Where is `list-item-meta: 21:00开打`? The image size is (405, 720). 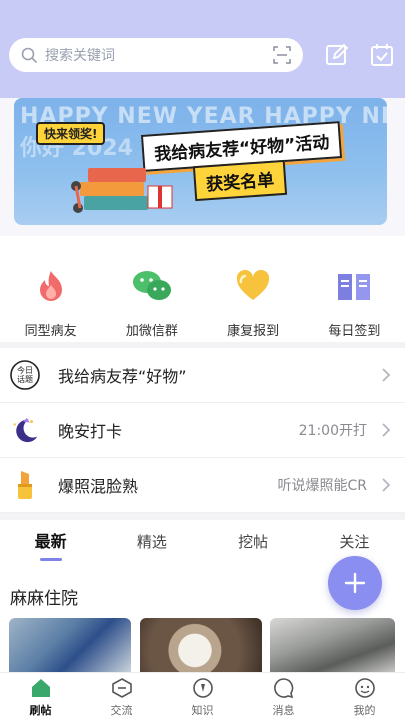
list-item-meta: 21:00开打 is located at coordinates (332, 431).